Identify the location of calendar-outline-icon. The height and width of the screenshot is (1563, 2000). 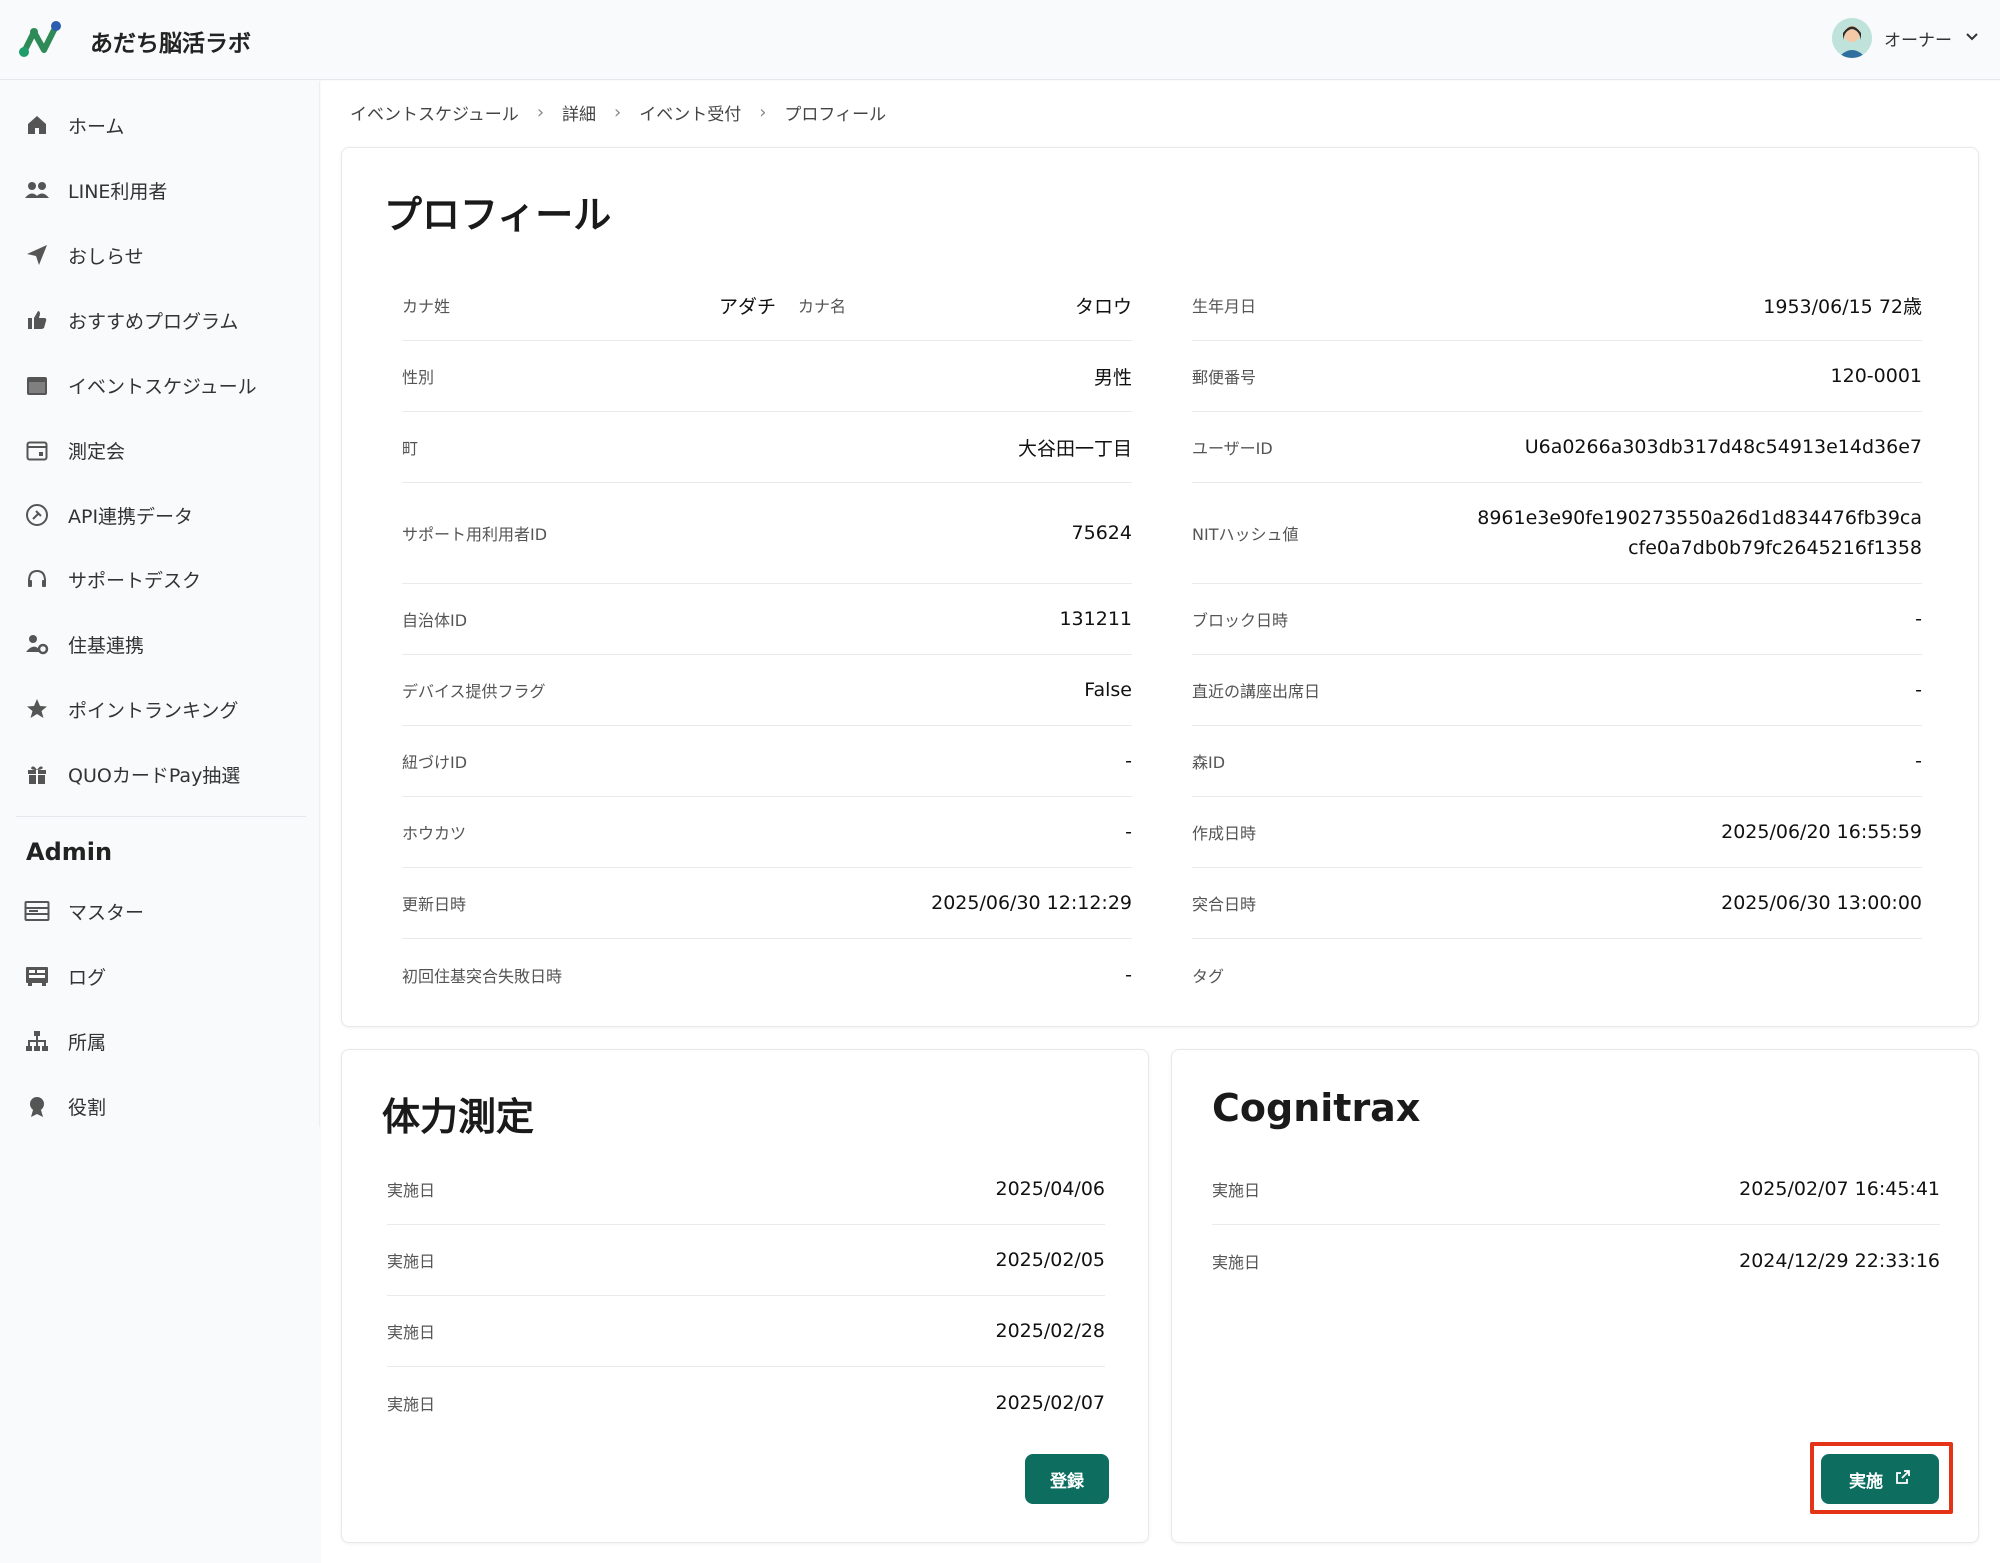
(37, 450).